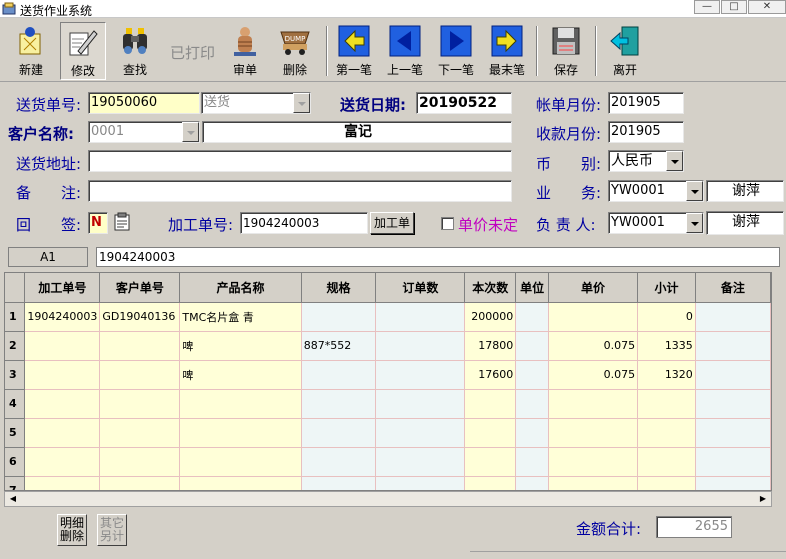 The image size is (786, 559). Describe the element at coordinates (140, 317) in the screenshot. I see `grid-cell-cust: GD19040136` at that location.